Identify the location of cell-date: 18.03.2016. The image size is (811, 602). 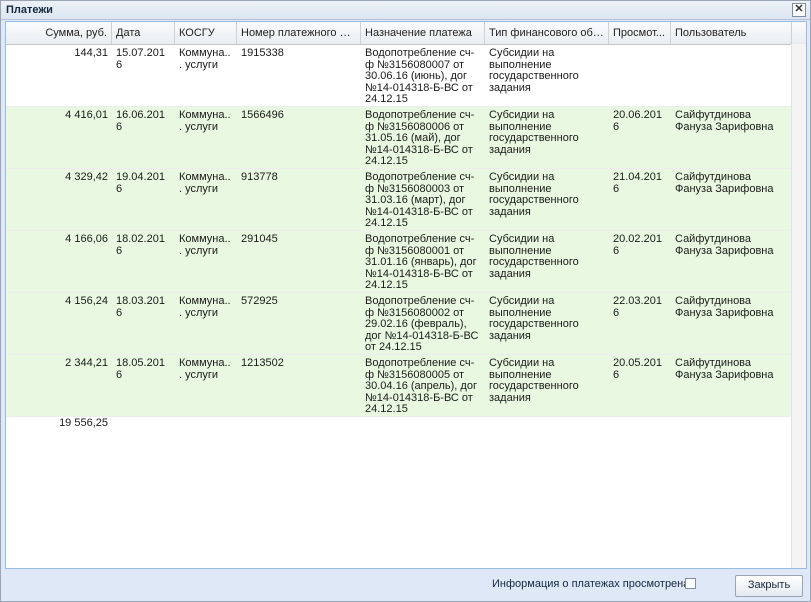
(140, 307).